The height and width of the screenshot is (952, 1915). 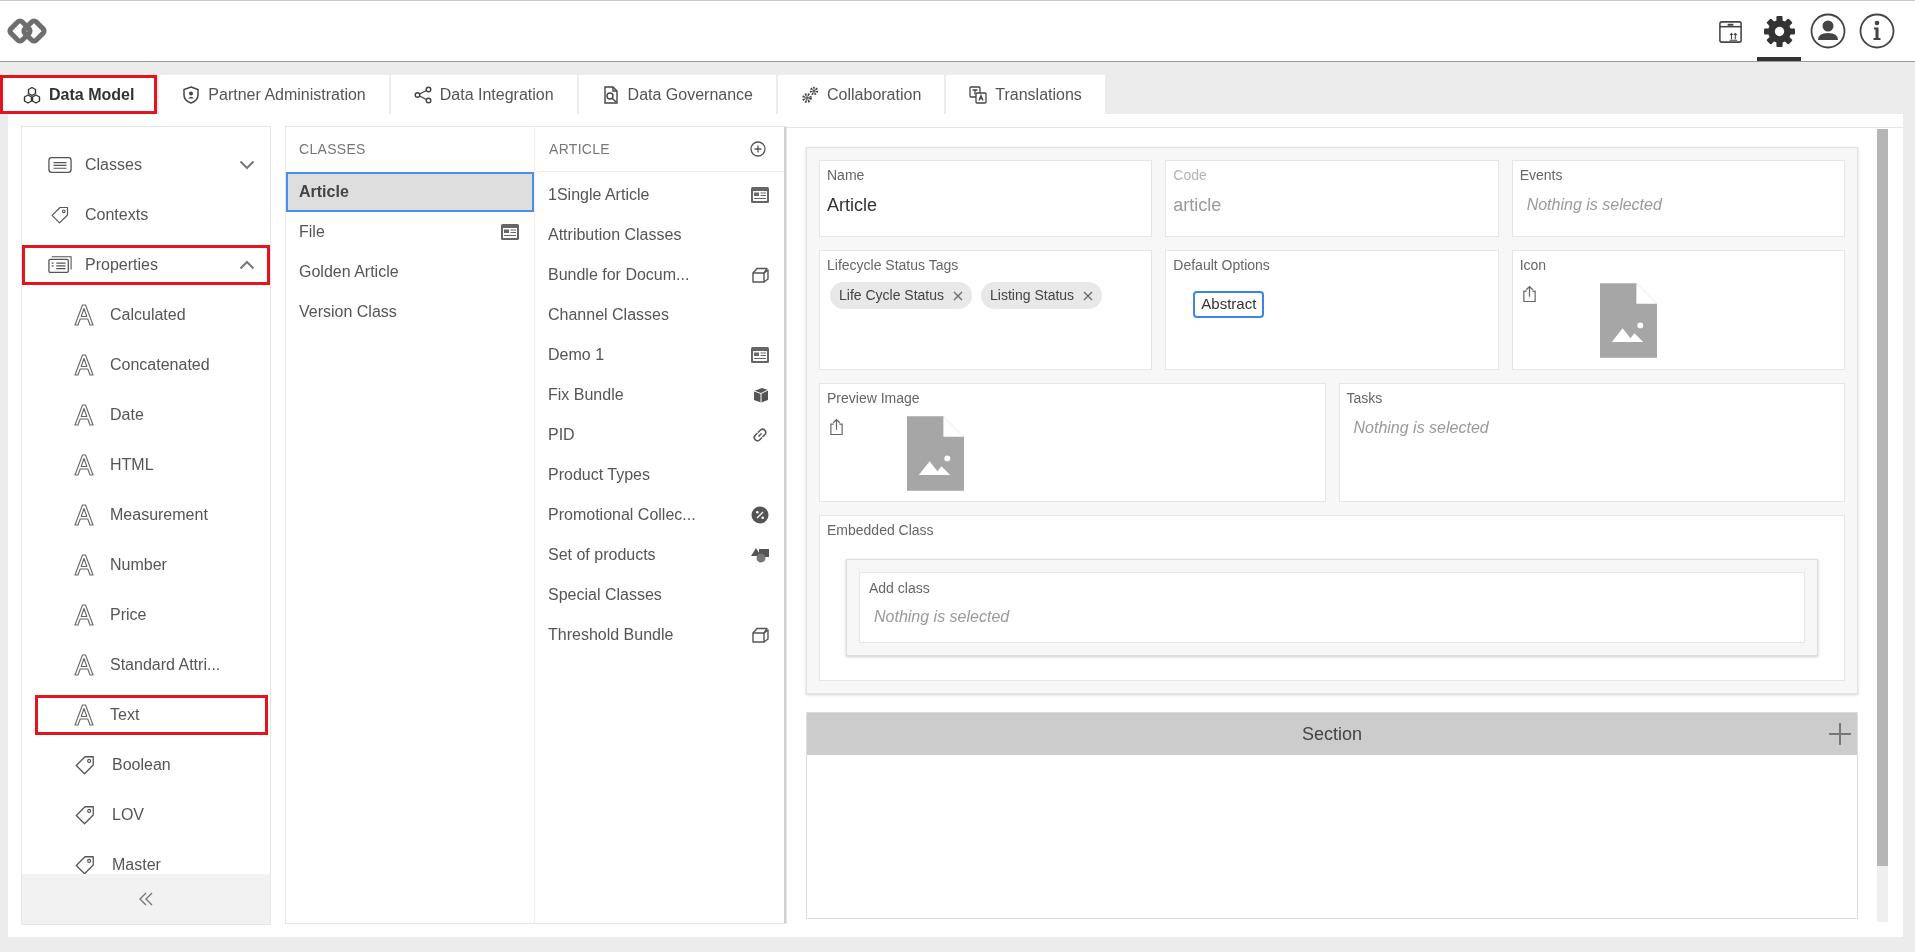 What do you see at coordinates (846, 175) in the screenshot?
I see `field-label: Name` at bounding box center [846, 175].